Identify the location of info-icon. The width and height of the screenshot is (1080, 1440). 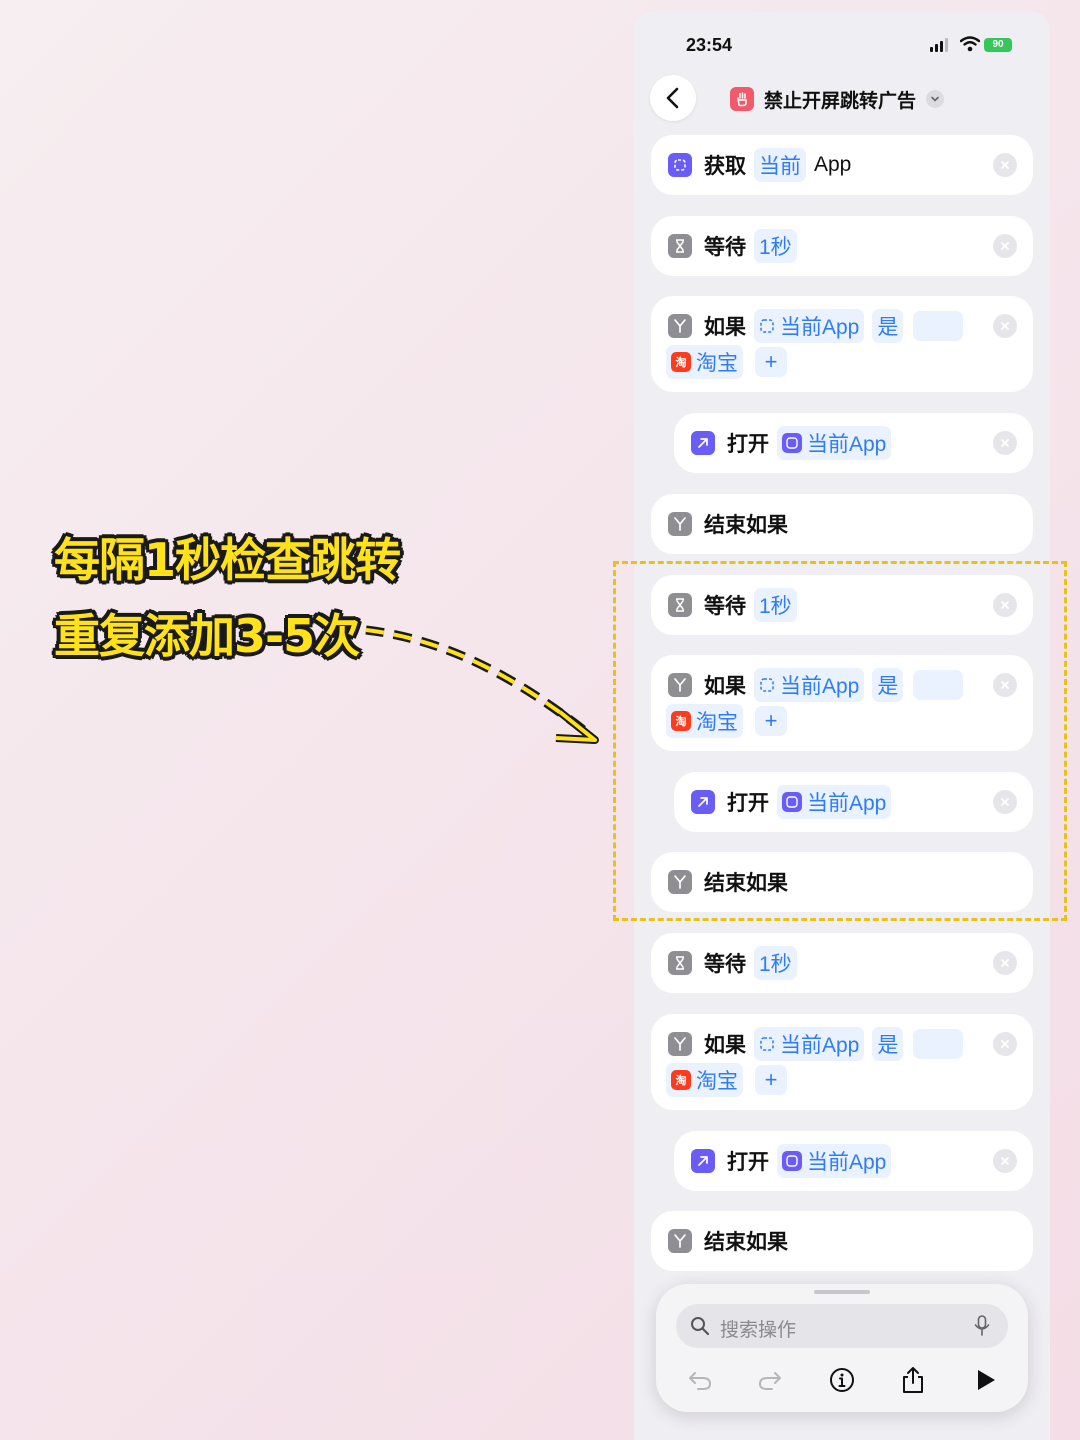
(842, 1380).